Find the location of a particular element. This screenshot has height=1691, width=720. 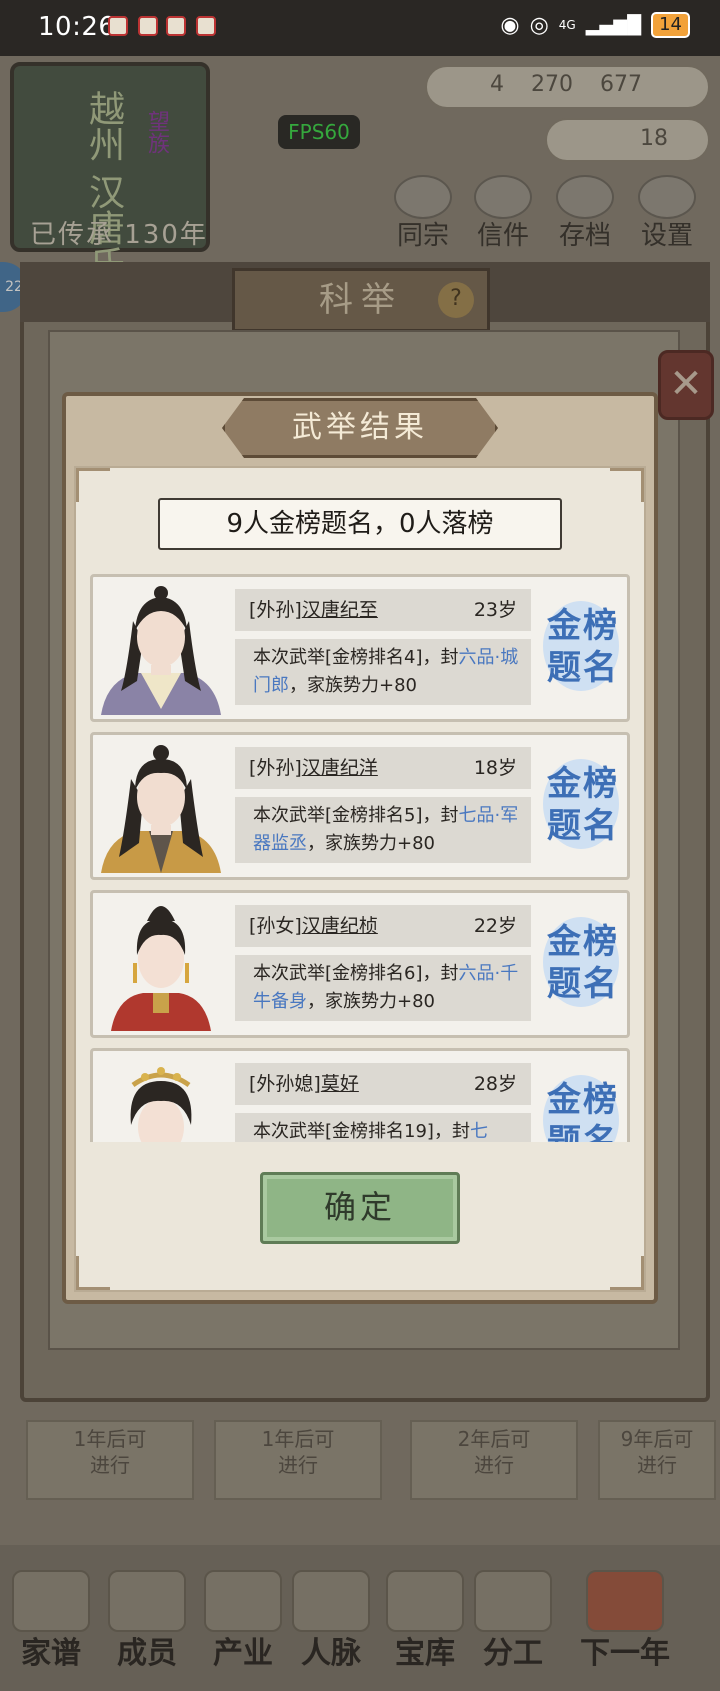

member-age: 28岁 is located at coordinates (495, 1084).